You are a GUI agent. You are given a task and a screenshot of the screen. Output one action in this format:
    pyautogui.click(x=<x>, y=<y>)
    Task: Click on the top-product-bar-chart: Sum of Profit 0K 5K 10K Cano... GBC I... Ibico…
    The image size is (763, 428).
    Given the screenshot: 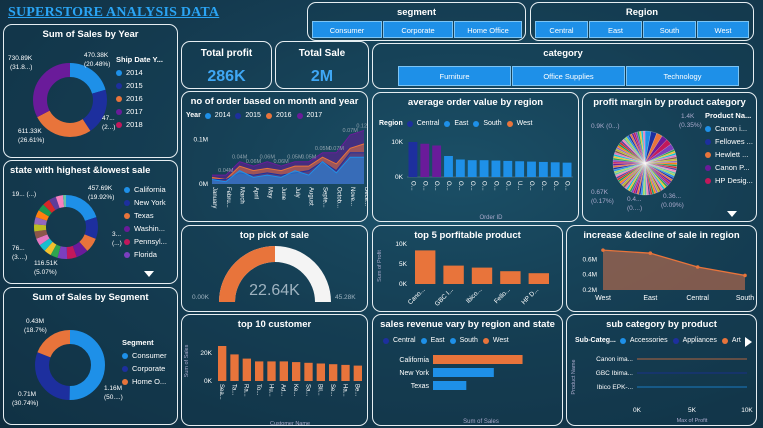 What is the action you would take?
    pyautogui.click(x=468, y=276)
    